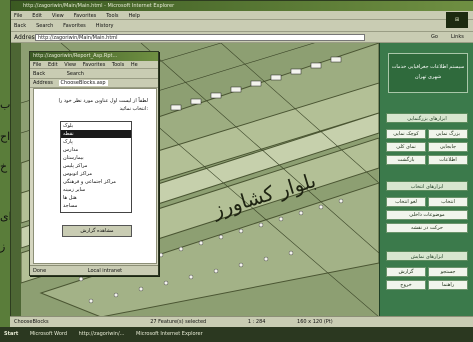 The height and width of the screenshot is (342, 473). What do you see at coordinates (37, 16) in the screenshot?
I see `menu-edit: Edit` at bounding box center [37, 16].